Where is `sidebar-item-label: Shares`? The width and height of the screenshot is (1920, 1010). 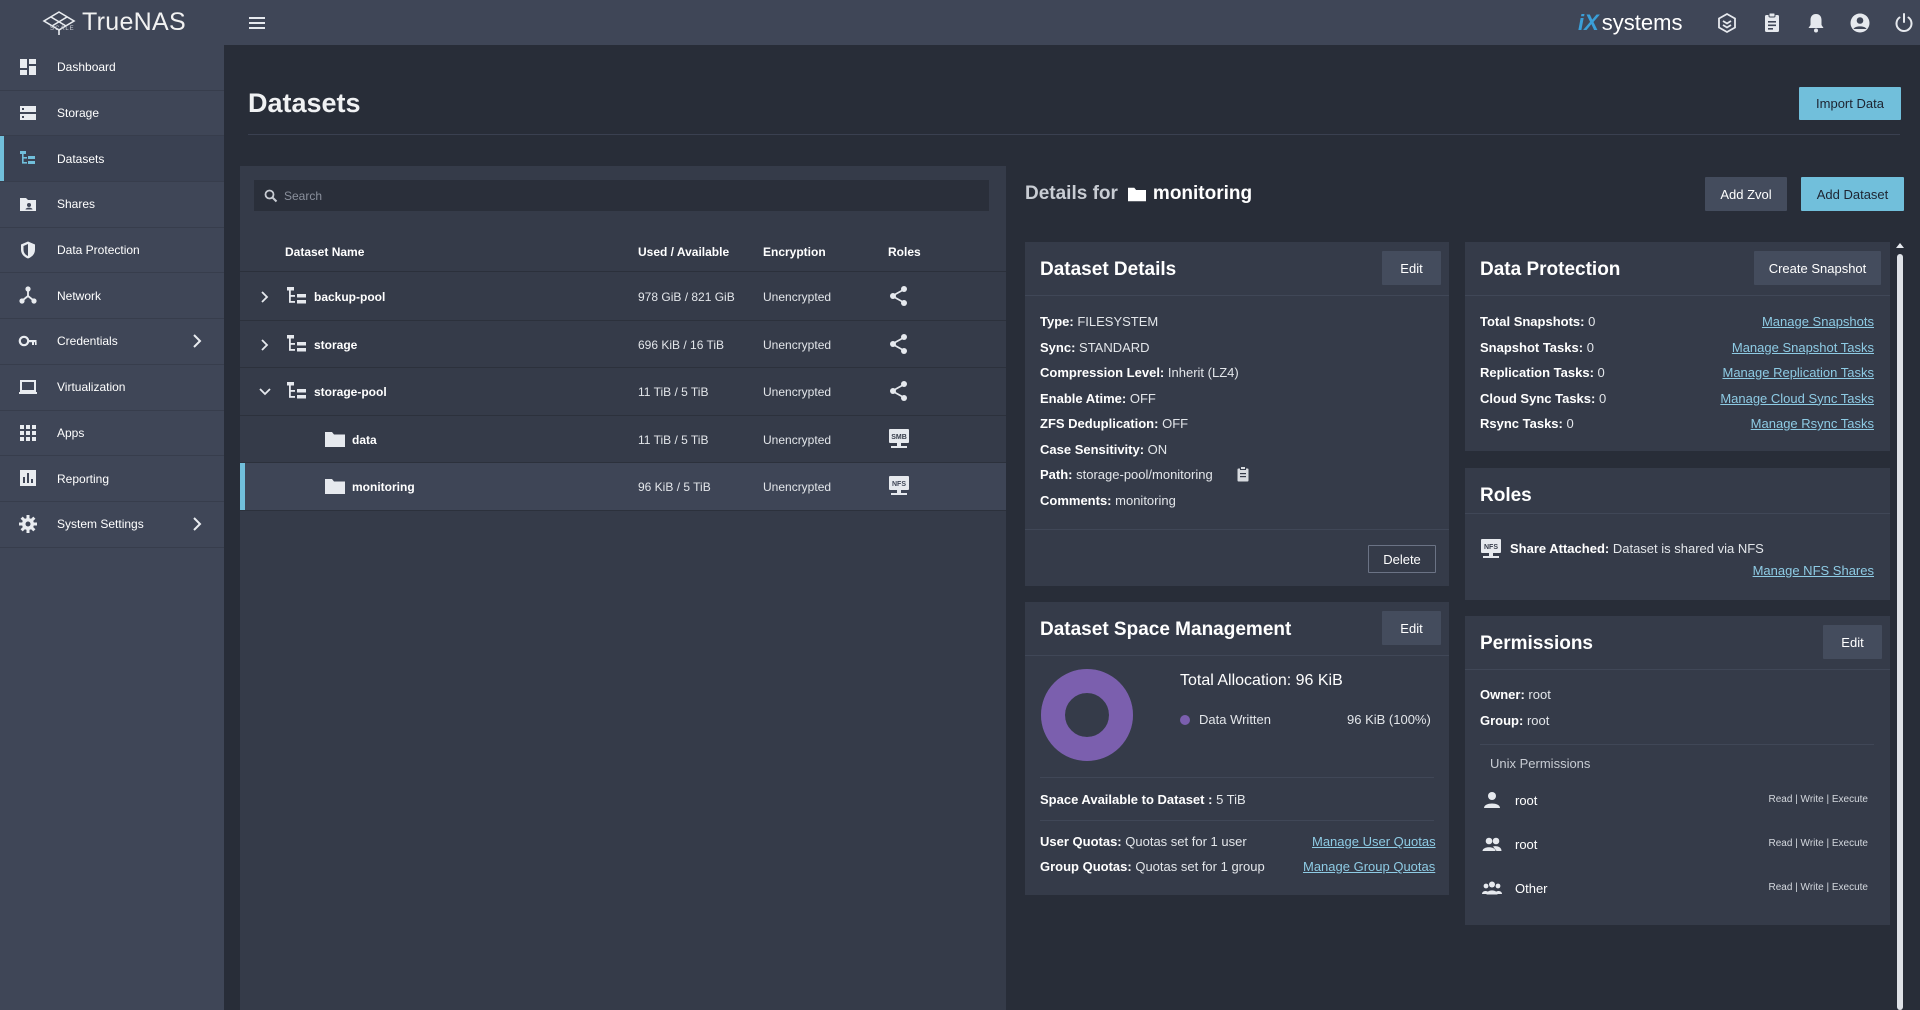 sidebar-item-label: Shares is located at coordinates (76, 204).